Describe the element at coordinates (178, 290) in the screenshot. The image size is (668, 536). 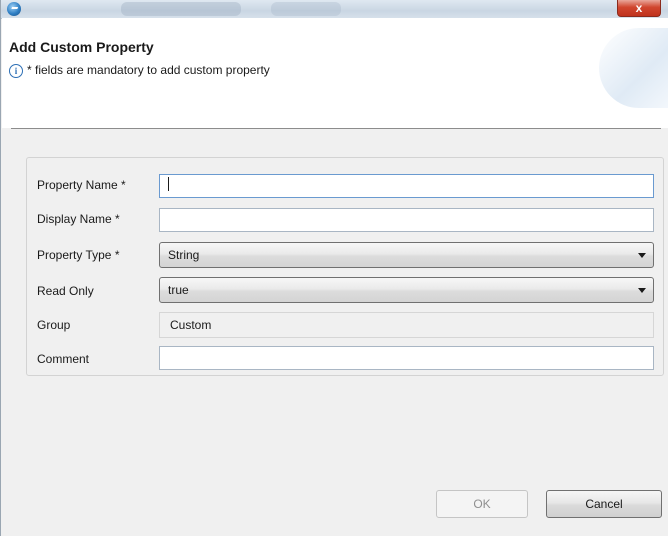
I see `read-only-value: true` at that location.